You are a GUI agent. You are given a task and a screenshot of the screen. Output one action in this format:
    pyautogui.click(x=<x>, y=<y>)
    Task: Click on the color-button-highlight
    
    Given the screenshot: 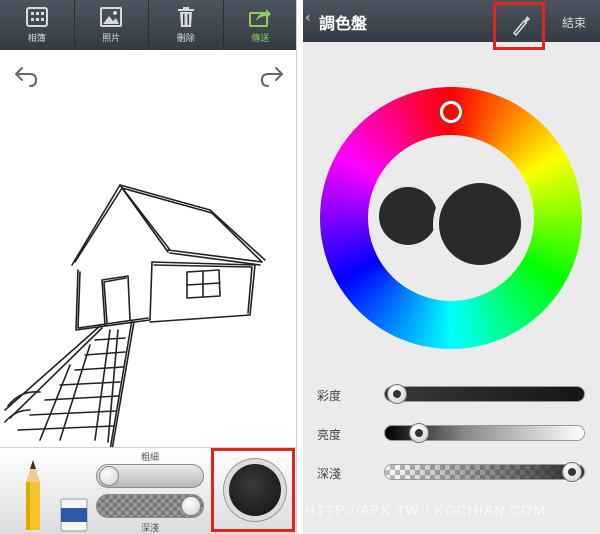 What is the action you would take?
    pyautogui.click(x=253, y=490)
    